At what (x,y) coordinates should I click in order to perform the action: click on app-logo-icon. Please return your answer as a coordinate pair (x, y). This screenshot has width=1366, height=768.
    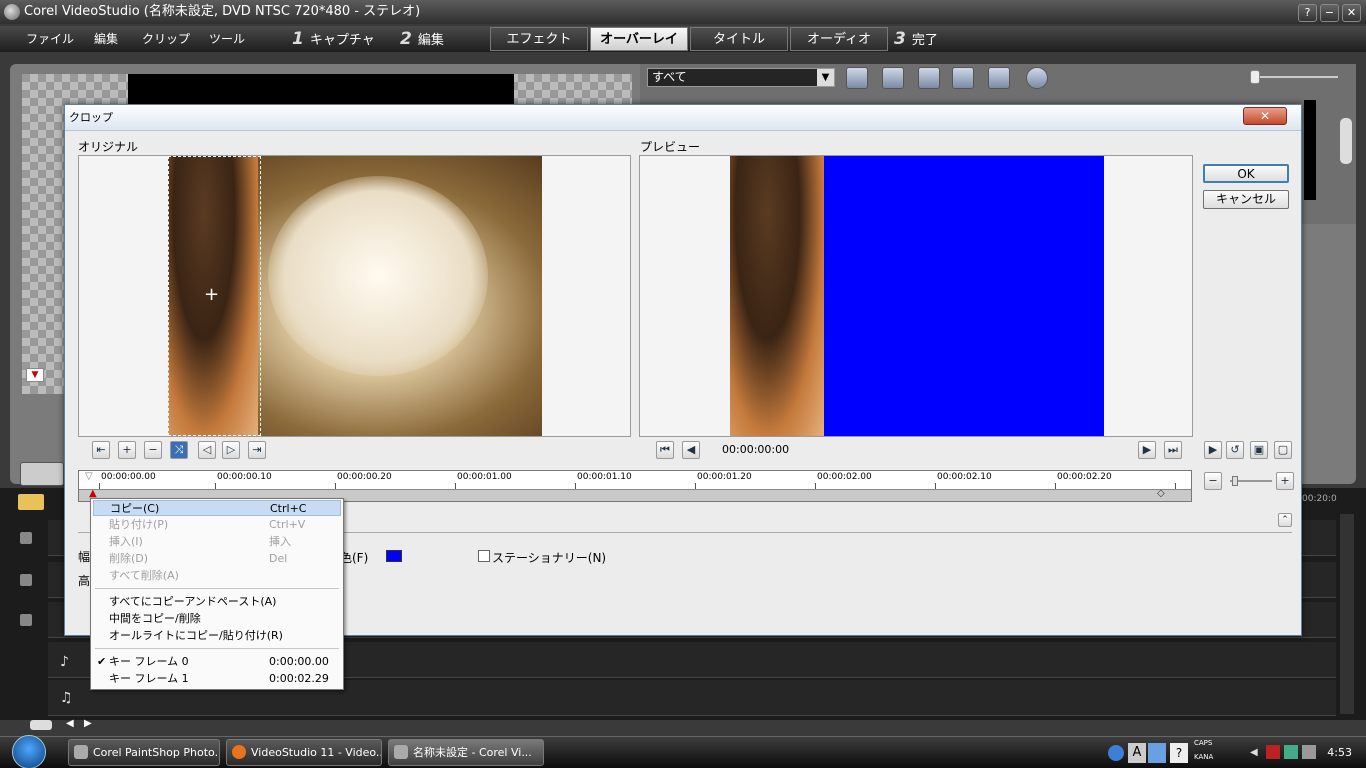
    Looking at the image, I should click on (12, 12).